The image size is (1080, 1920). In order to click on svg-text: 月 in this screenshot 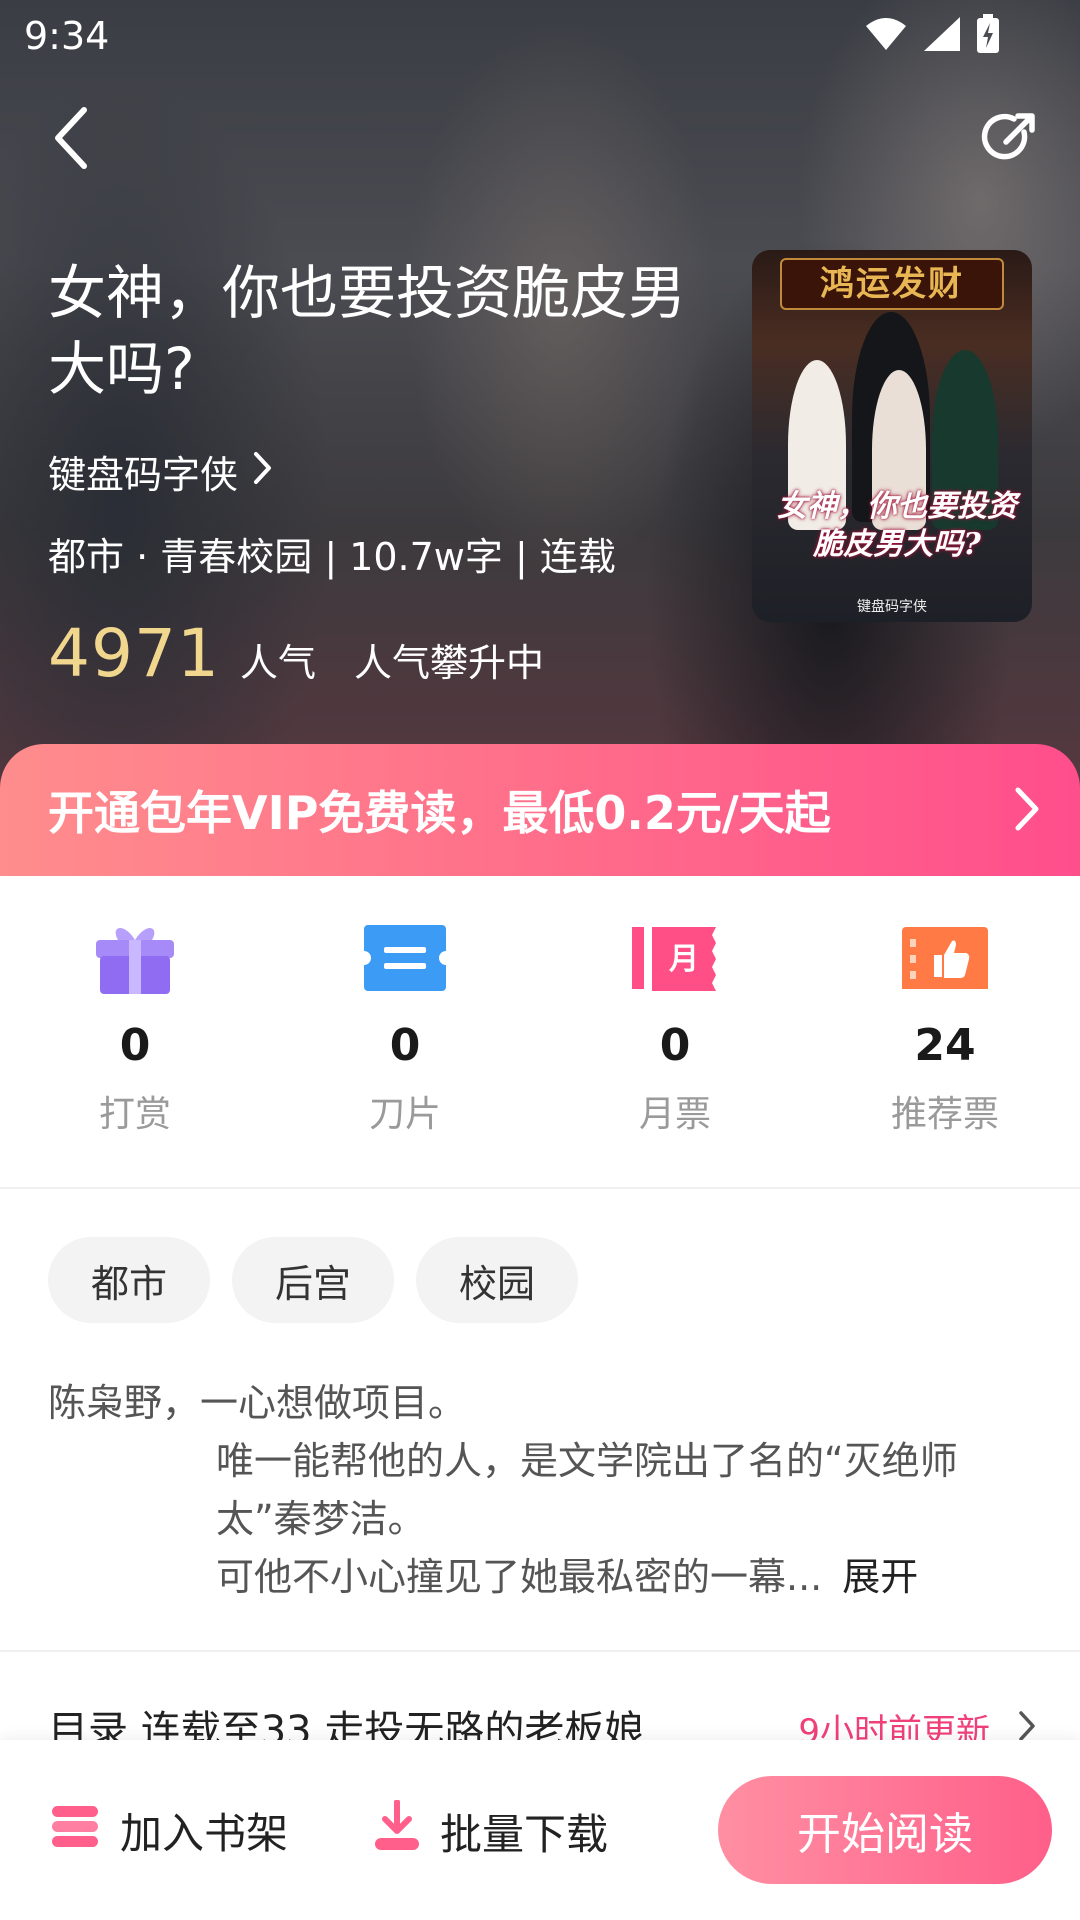, I will do `click(684, 959)`.